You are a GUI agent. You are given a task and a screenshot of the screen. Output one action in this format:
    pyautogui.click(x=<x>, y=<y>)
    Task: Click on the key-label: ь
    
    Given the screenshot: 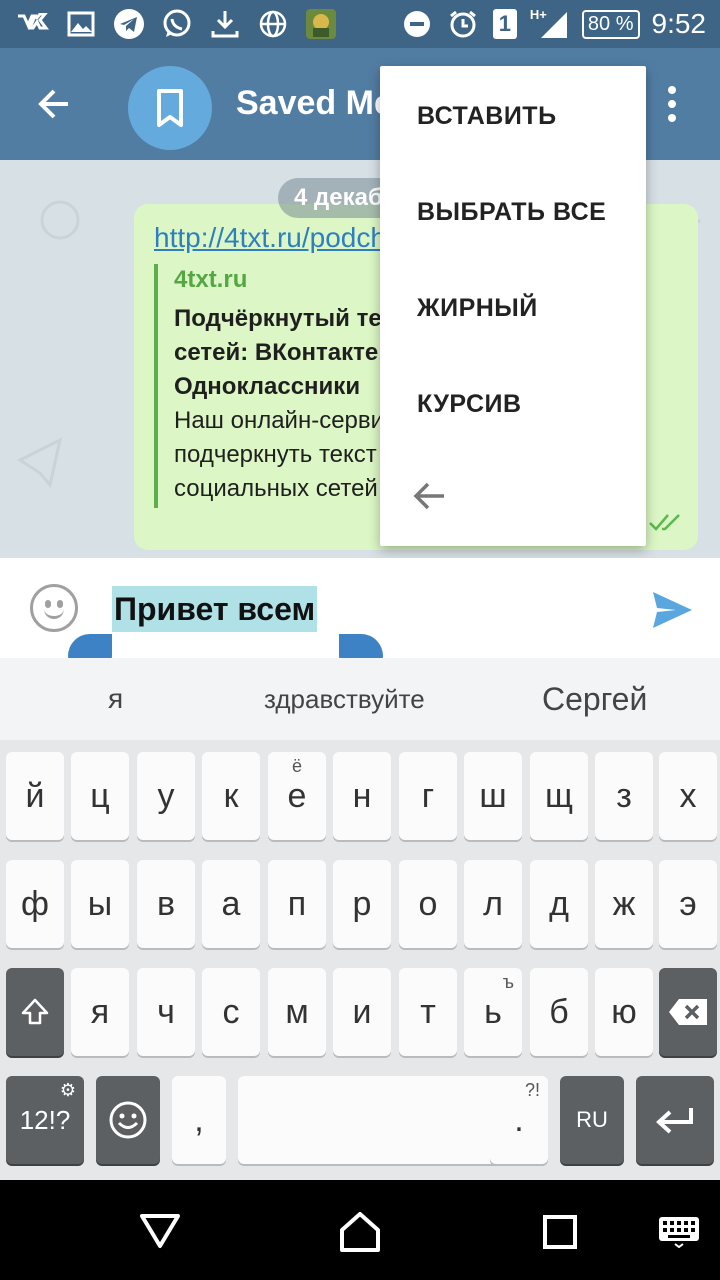 What is the action you would take?
    pyautogui.click(x=493, y=1011)
    